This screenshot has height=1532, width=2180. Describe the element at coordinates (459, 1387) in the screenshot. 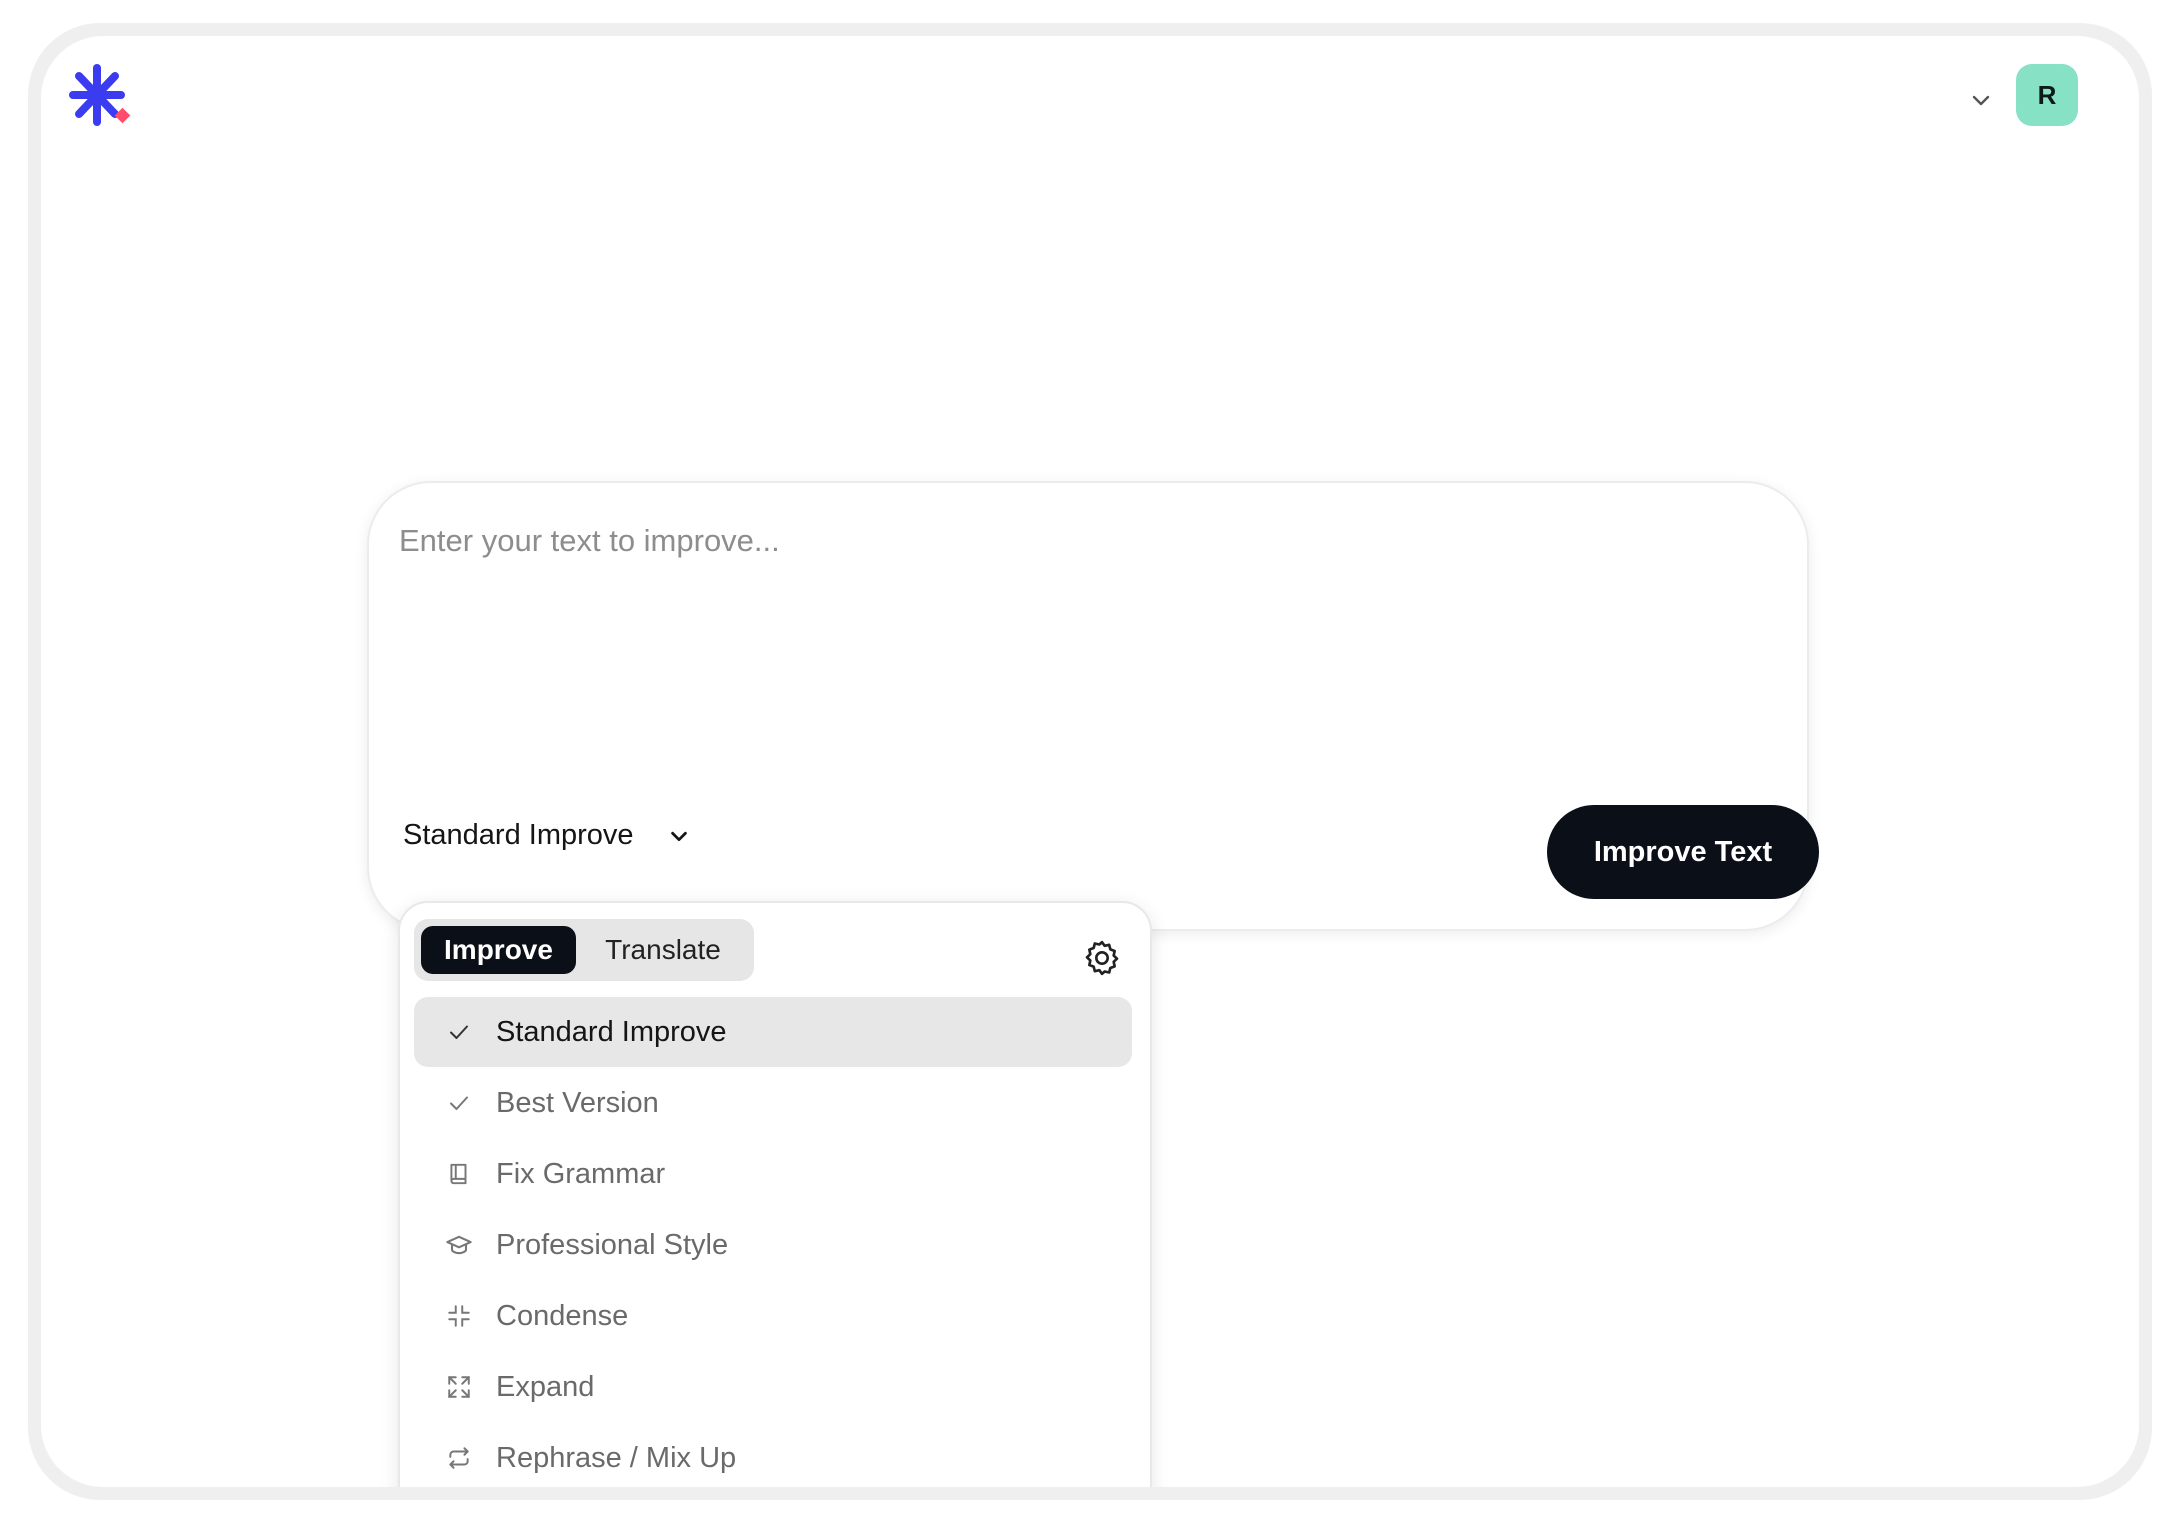

I see `expand-icon` at that location.